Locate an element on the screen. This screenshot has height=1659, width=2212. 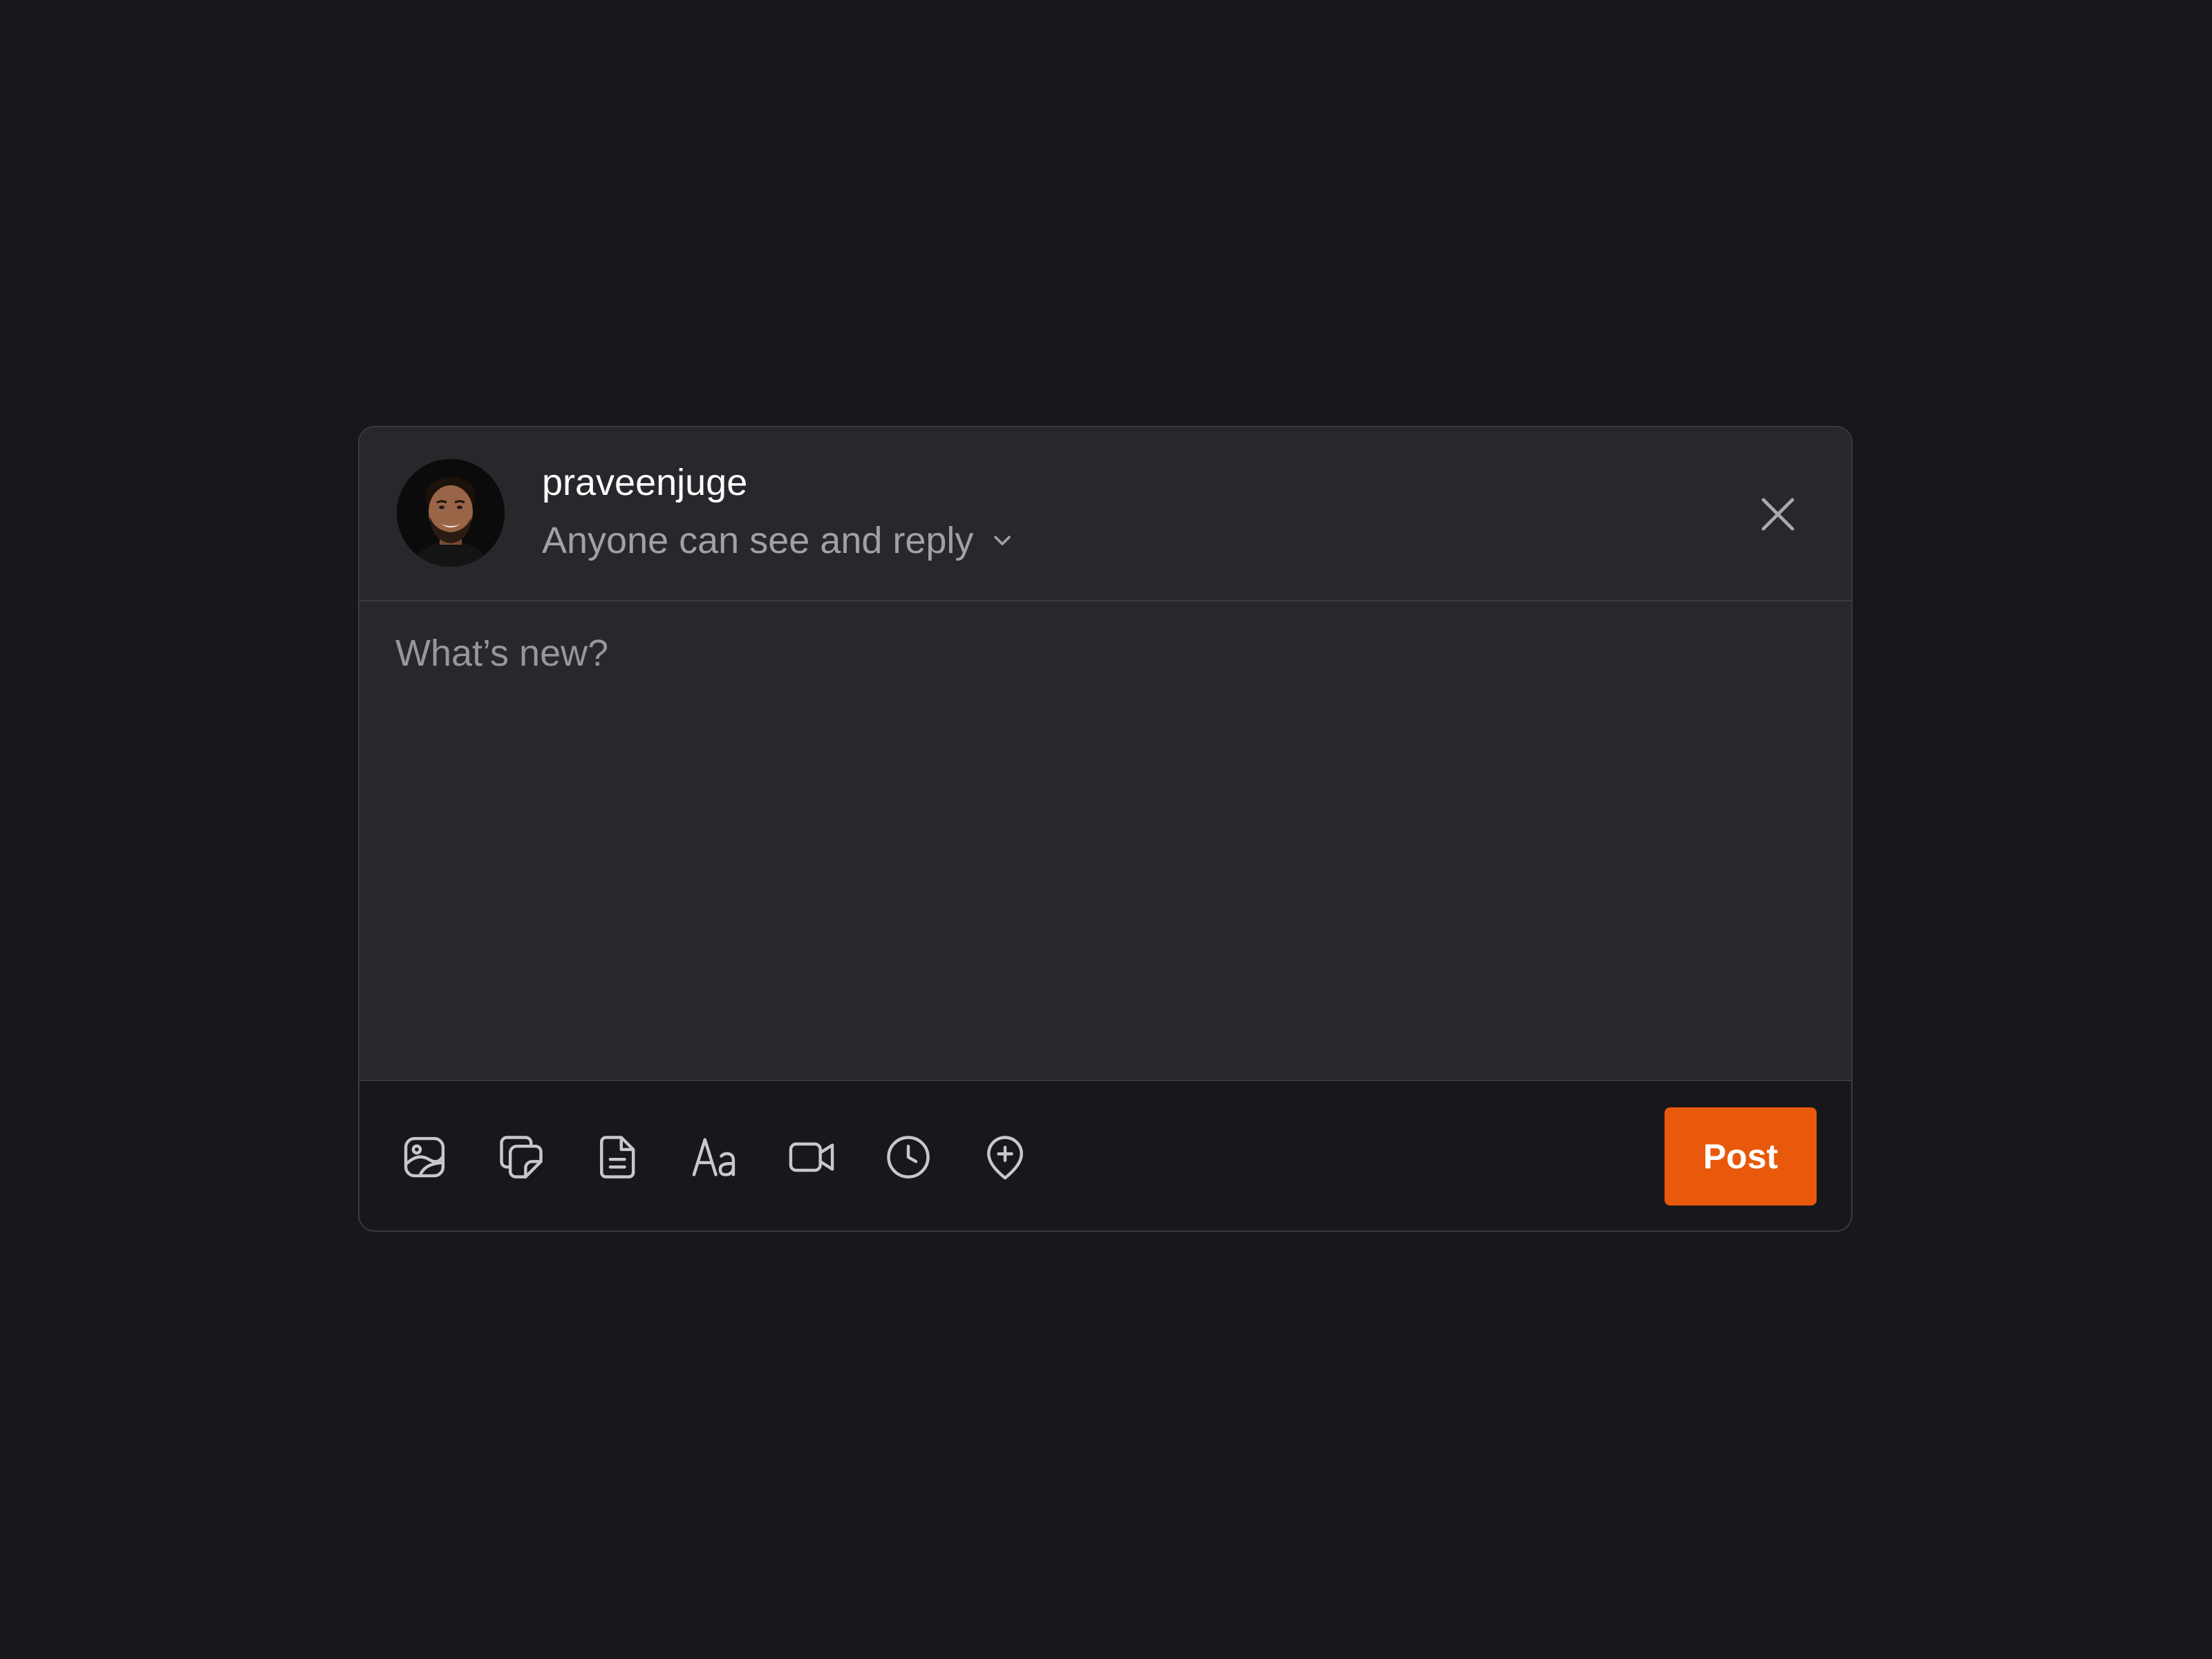
sticker-icon is located at coordinates (521, 1157).